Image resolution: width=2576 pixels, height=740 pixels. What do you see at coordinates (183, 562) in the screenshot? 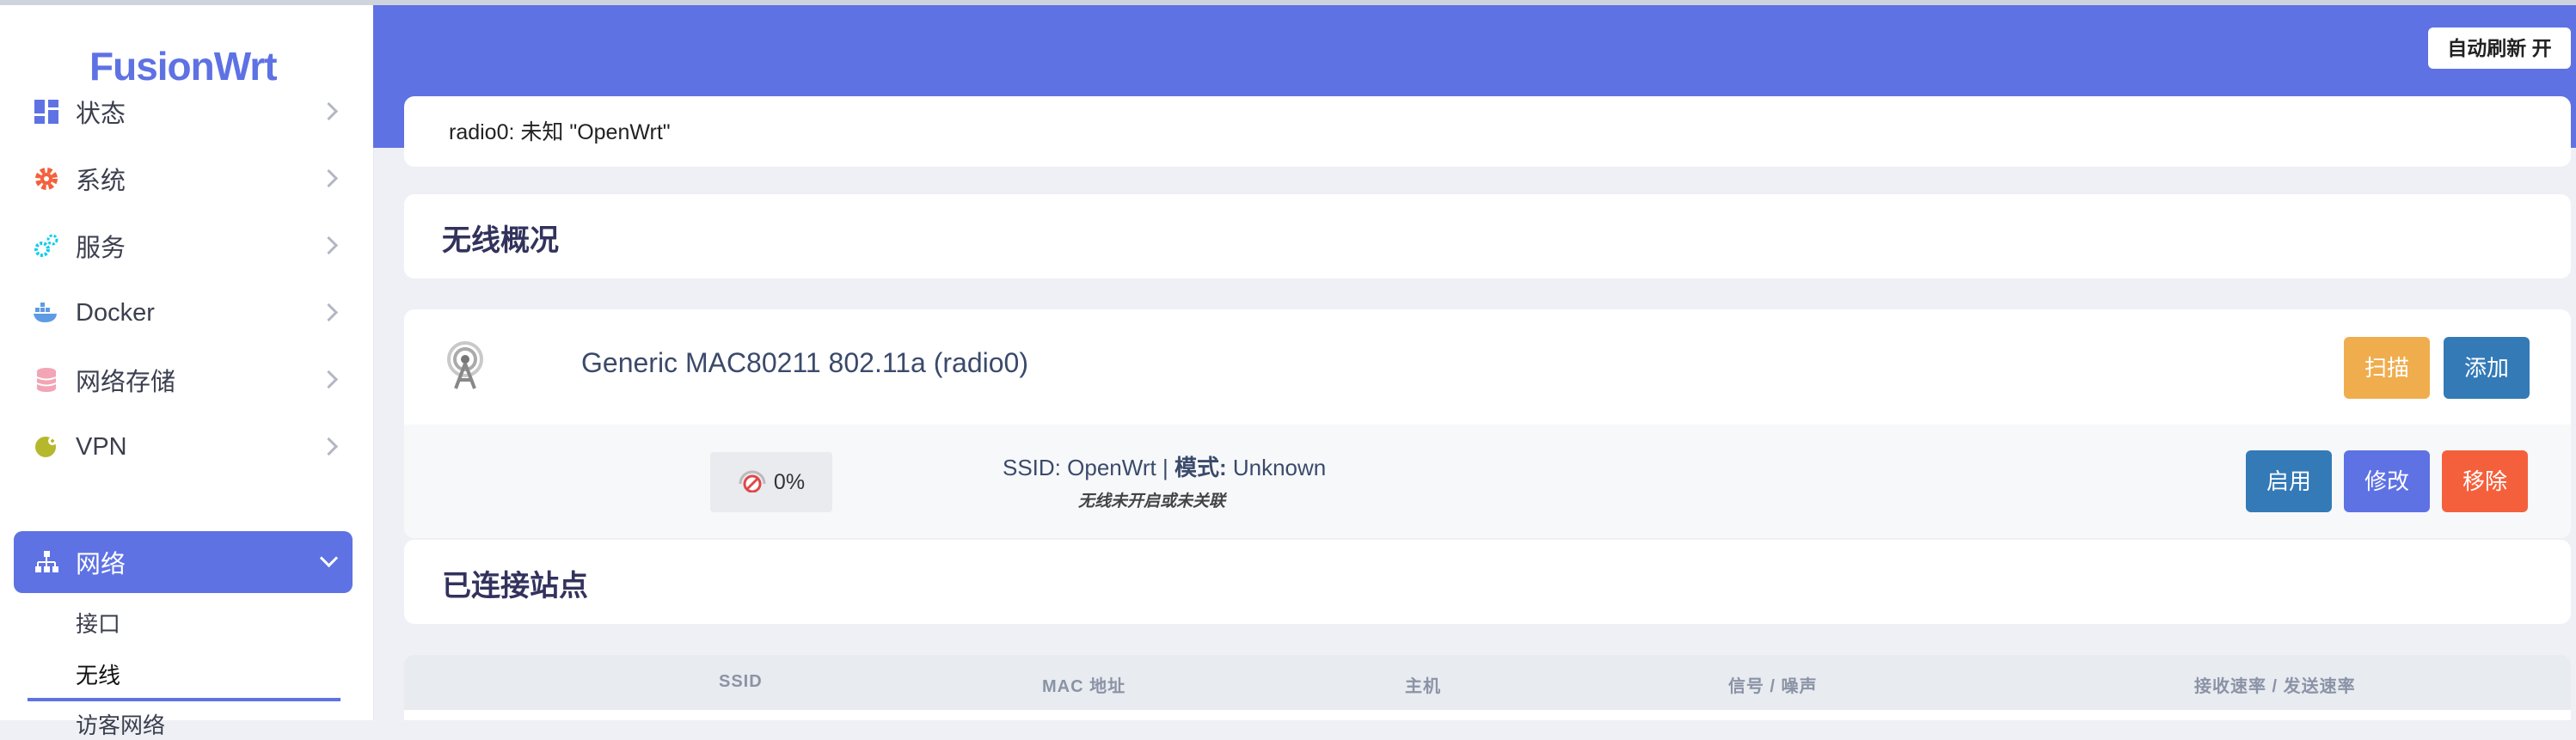
I see `sidebar-item-network: 网络` at bounding box center [183, 562].